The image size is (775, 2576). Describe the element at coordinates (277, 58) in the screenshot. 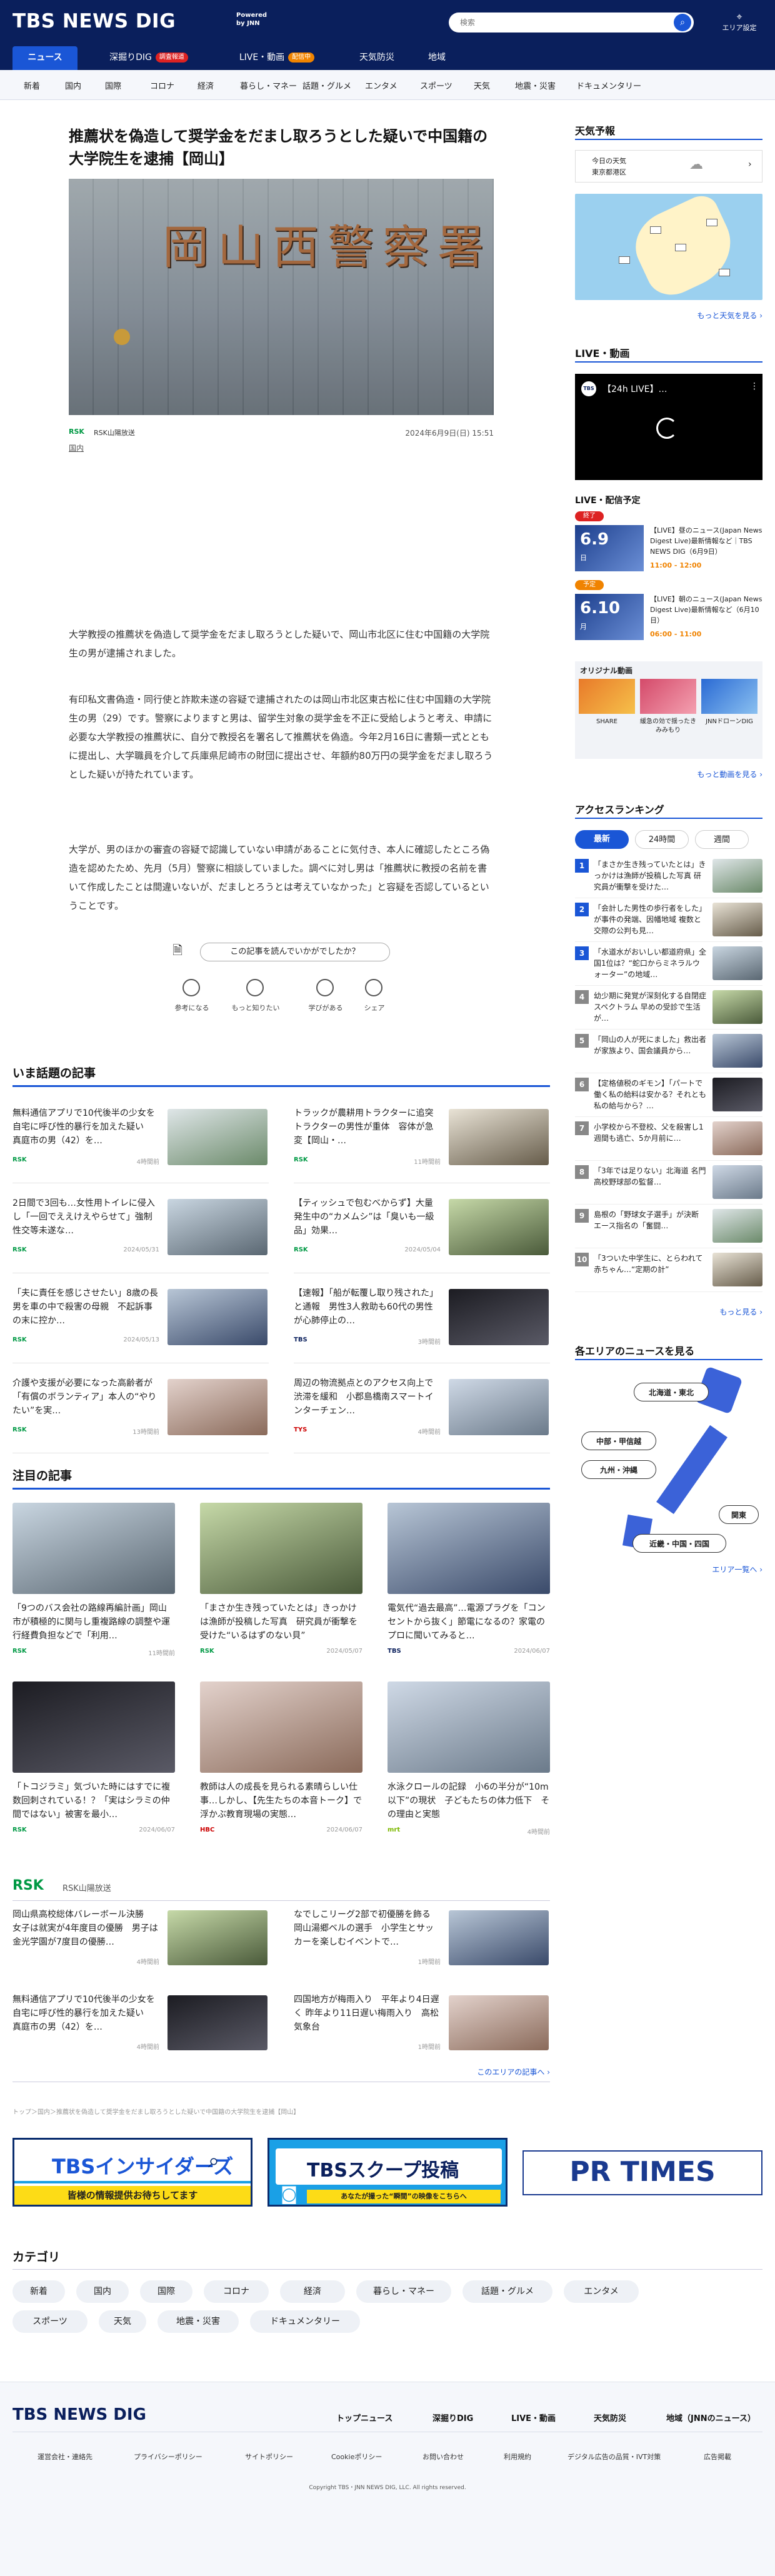

I see `tab-live: LIVE・動画 配信中` at that location.